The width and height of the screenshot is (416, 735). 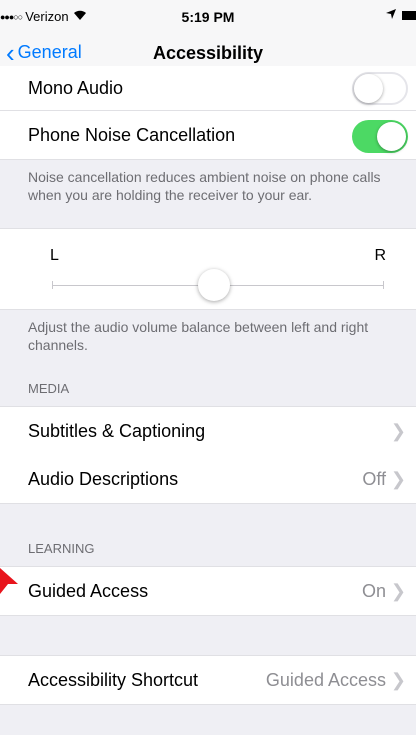 What do you see at coordinates (117, 431) in the screenshot?
I see `subtitles-label: Subtitles & Captioning` at bounding box center [117, 431].